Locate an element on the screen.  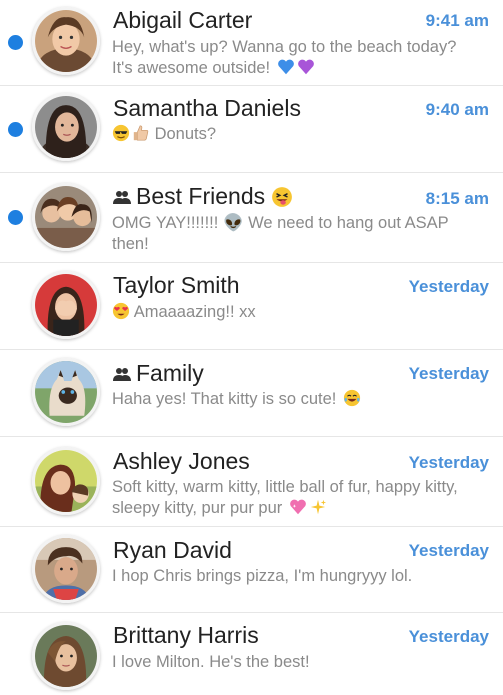
contact-name-text: Samantha Daniels is located at coordinates (207, 108).